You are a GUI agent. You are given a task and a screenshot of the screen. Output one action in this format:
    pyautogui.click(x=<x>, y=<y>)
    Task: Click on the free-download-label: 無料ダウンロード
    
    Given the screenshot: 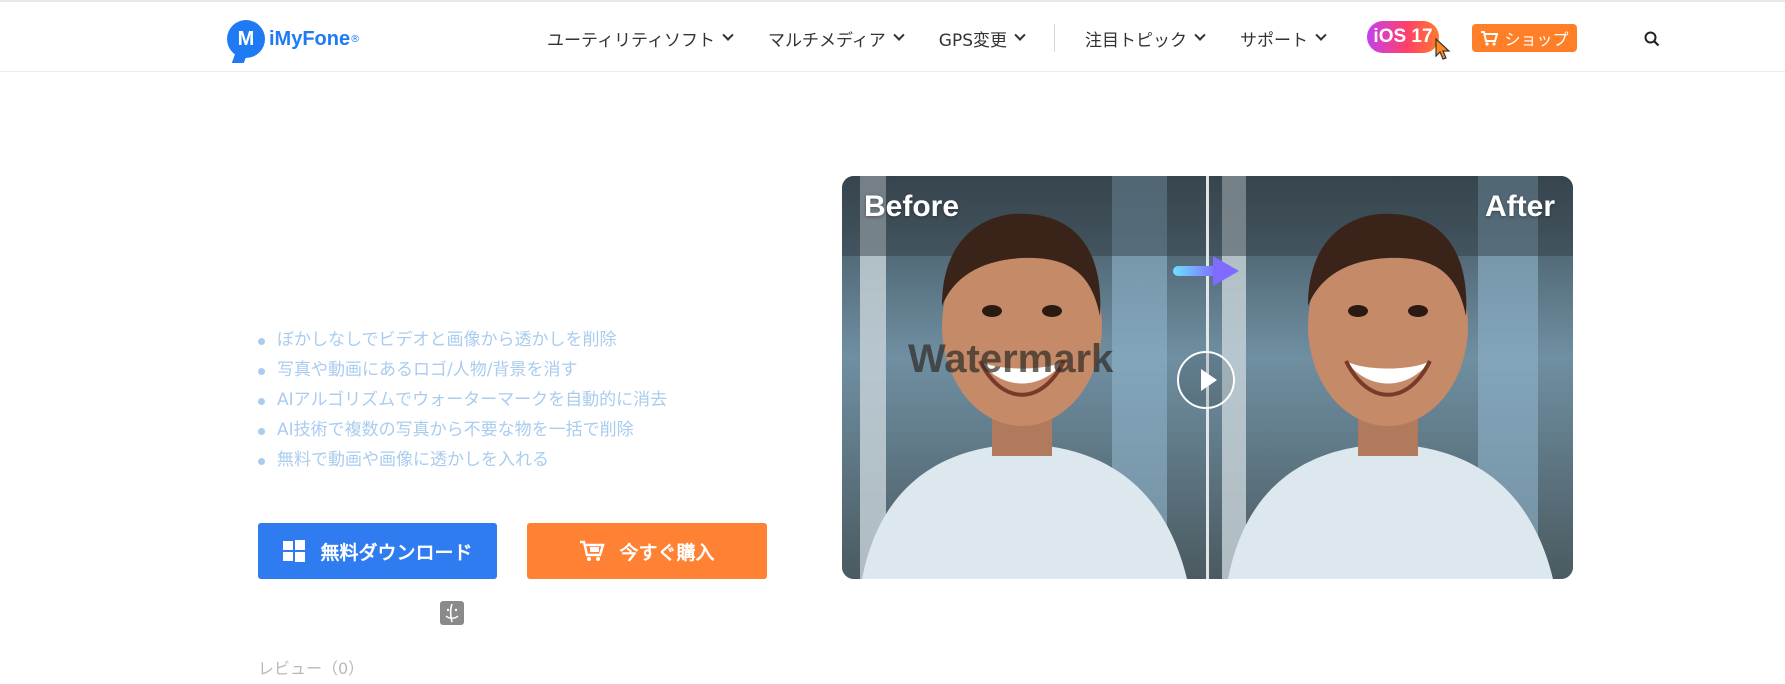 What is the action you would take?
    pyautogui.click(x=396, y=552)
    